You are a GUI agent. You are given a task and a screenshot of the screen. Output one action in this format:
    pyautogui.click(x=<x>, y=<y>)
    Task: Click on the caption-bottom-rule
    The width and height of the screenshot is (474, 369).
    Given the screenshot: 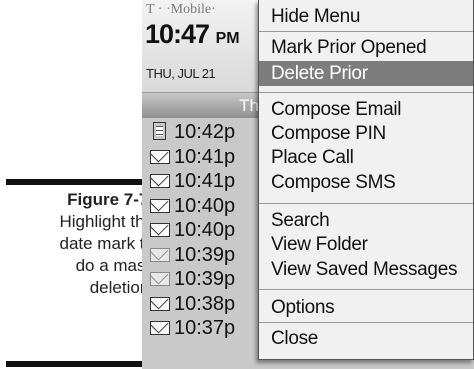 What is the action you would take?
    pyautogui.click(x=80, y=364)
    